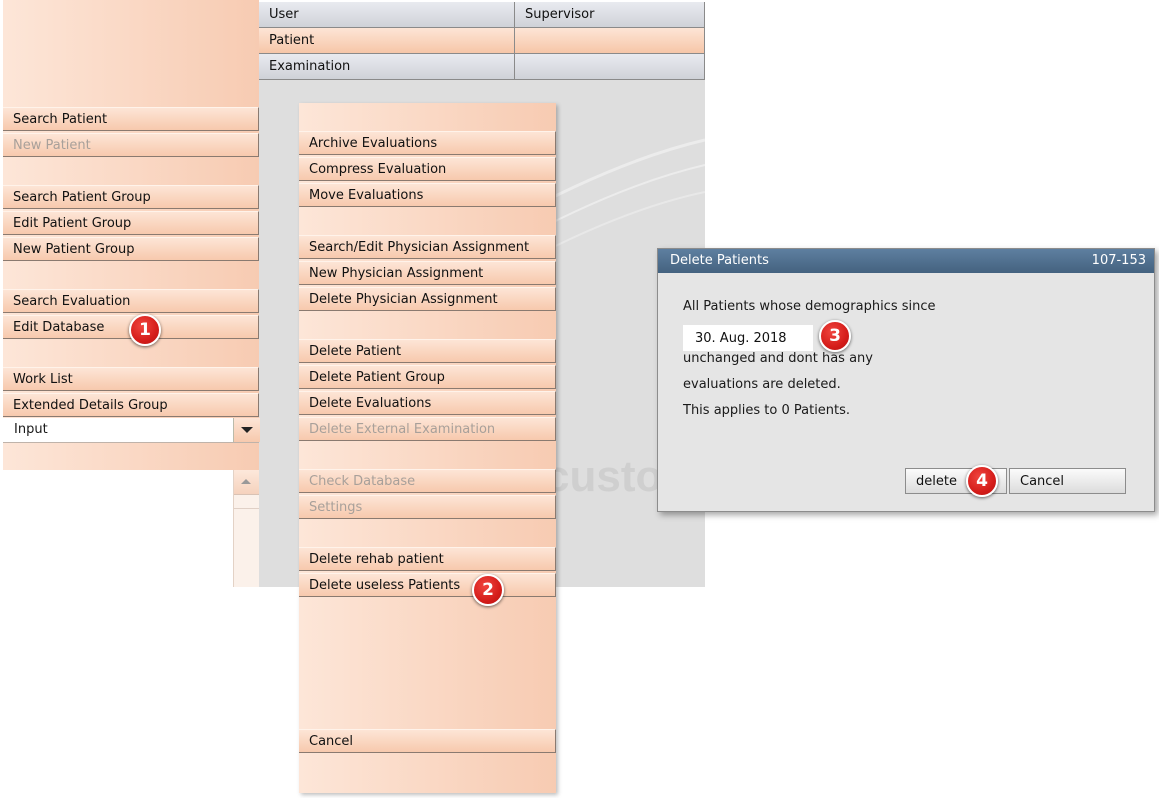  I want to click on step-badge-2: 2, so click(488, 590).